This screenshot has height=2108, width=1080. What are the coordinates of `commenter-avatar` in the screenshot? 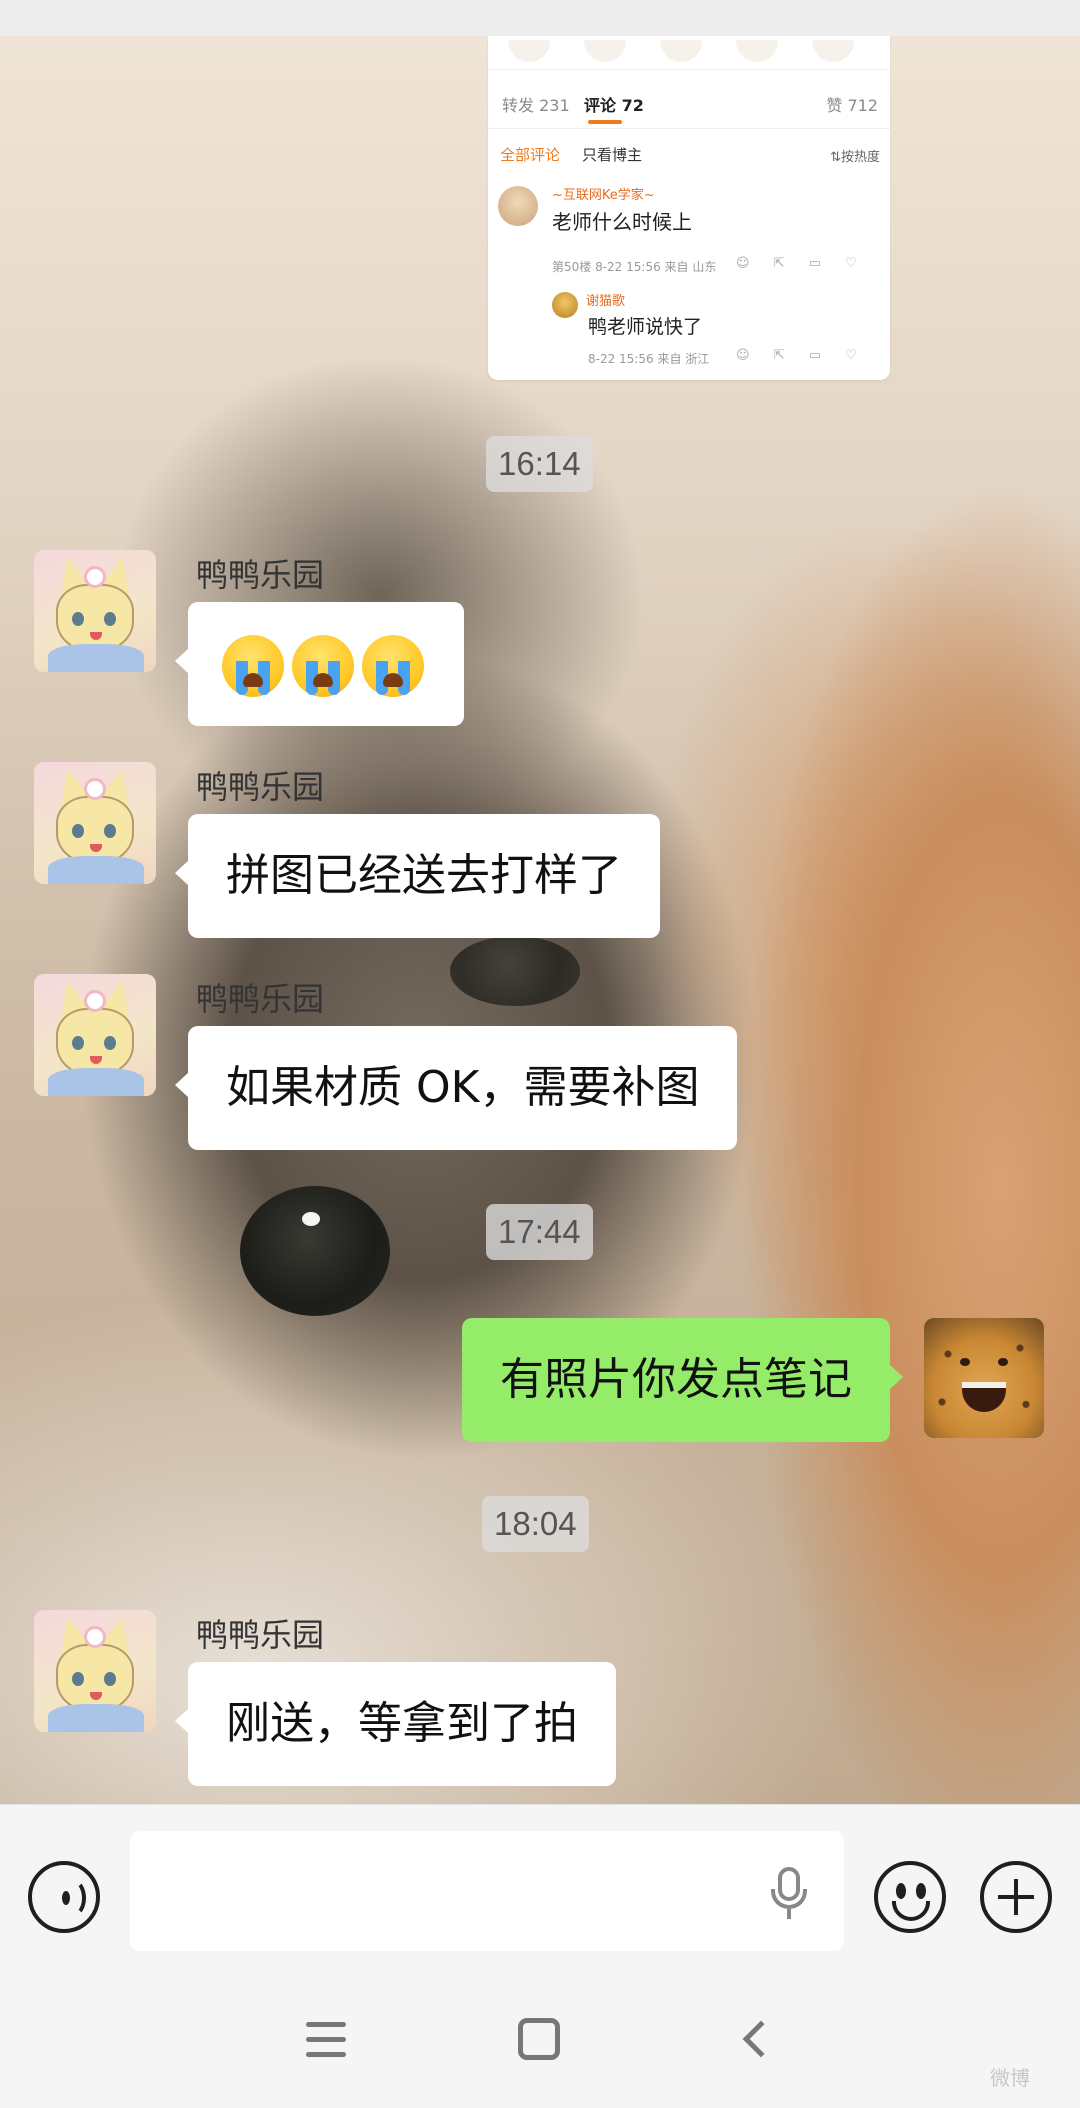 It's located at (518, 206).